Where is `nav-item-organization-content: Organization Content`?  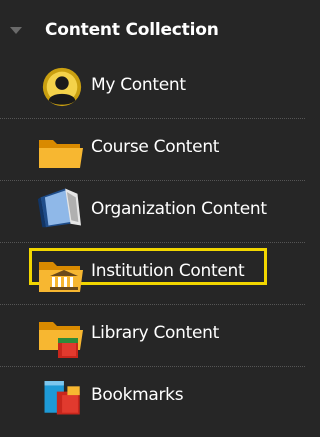 nav-item-organization-content: Organization Content is located at coordinates (152, 211).